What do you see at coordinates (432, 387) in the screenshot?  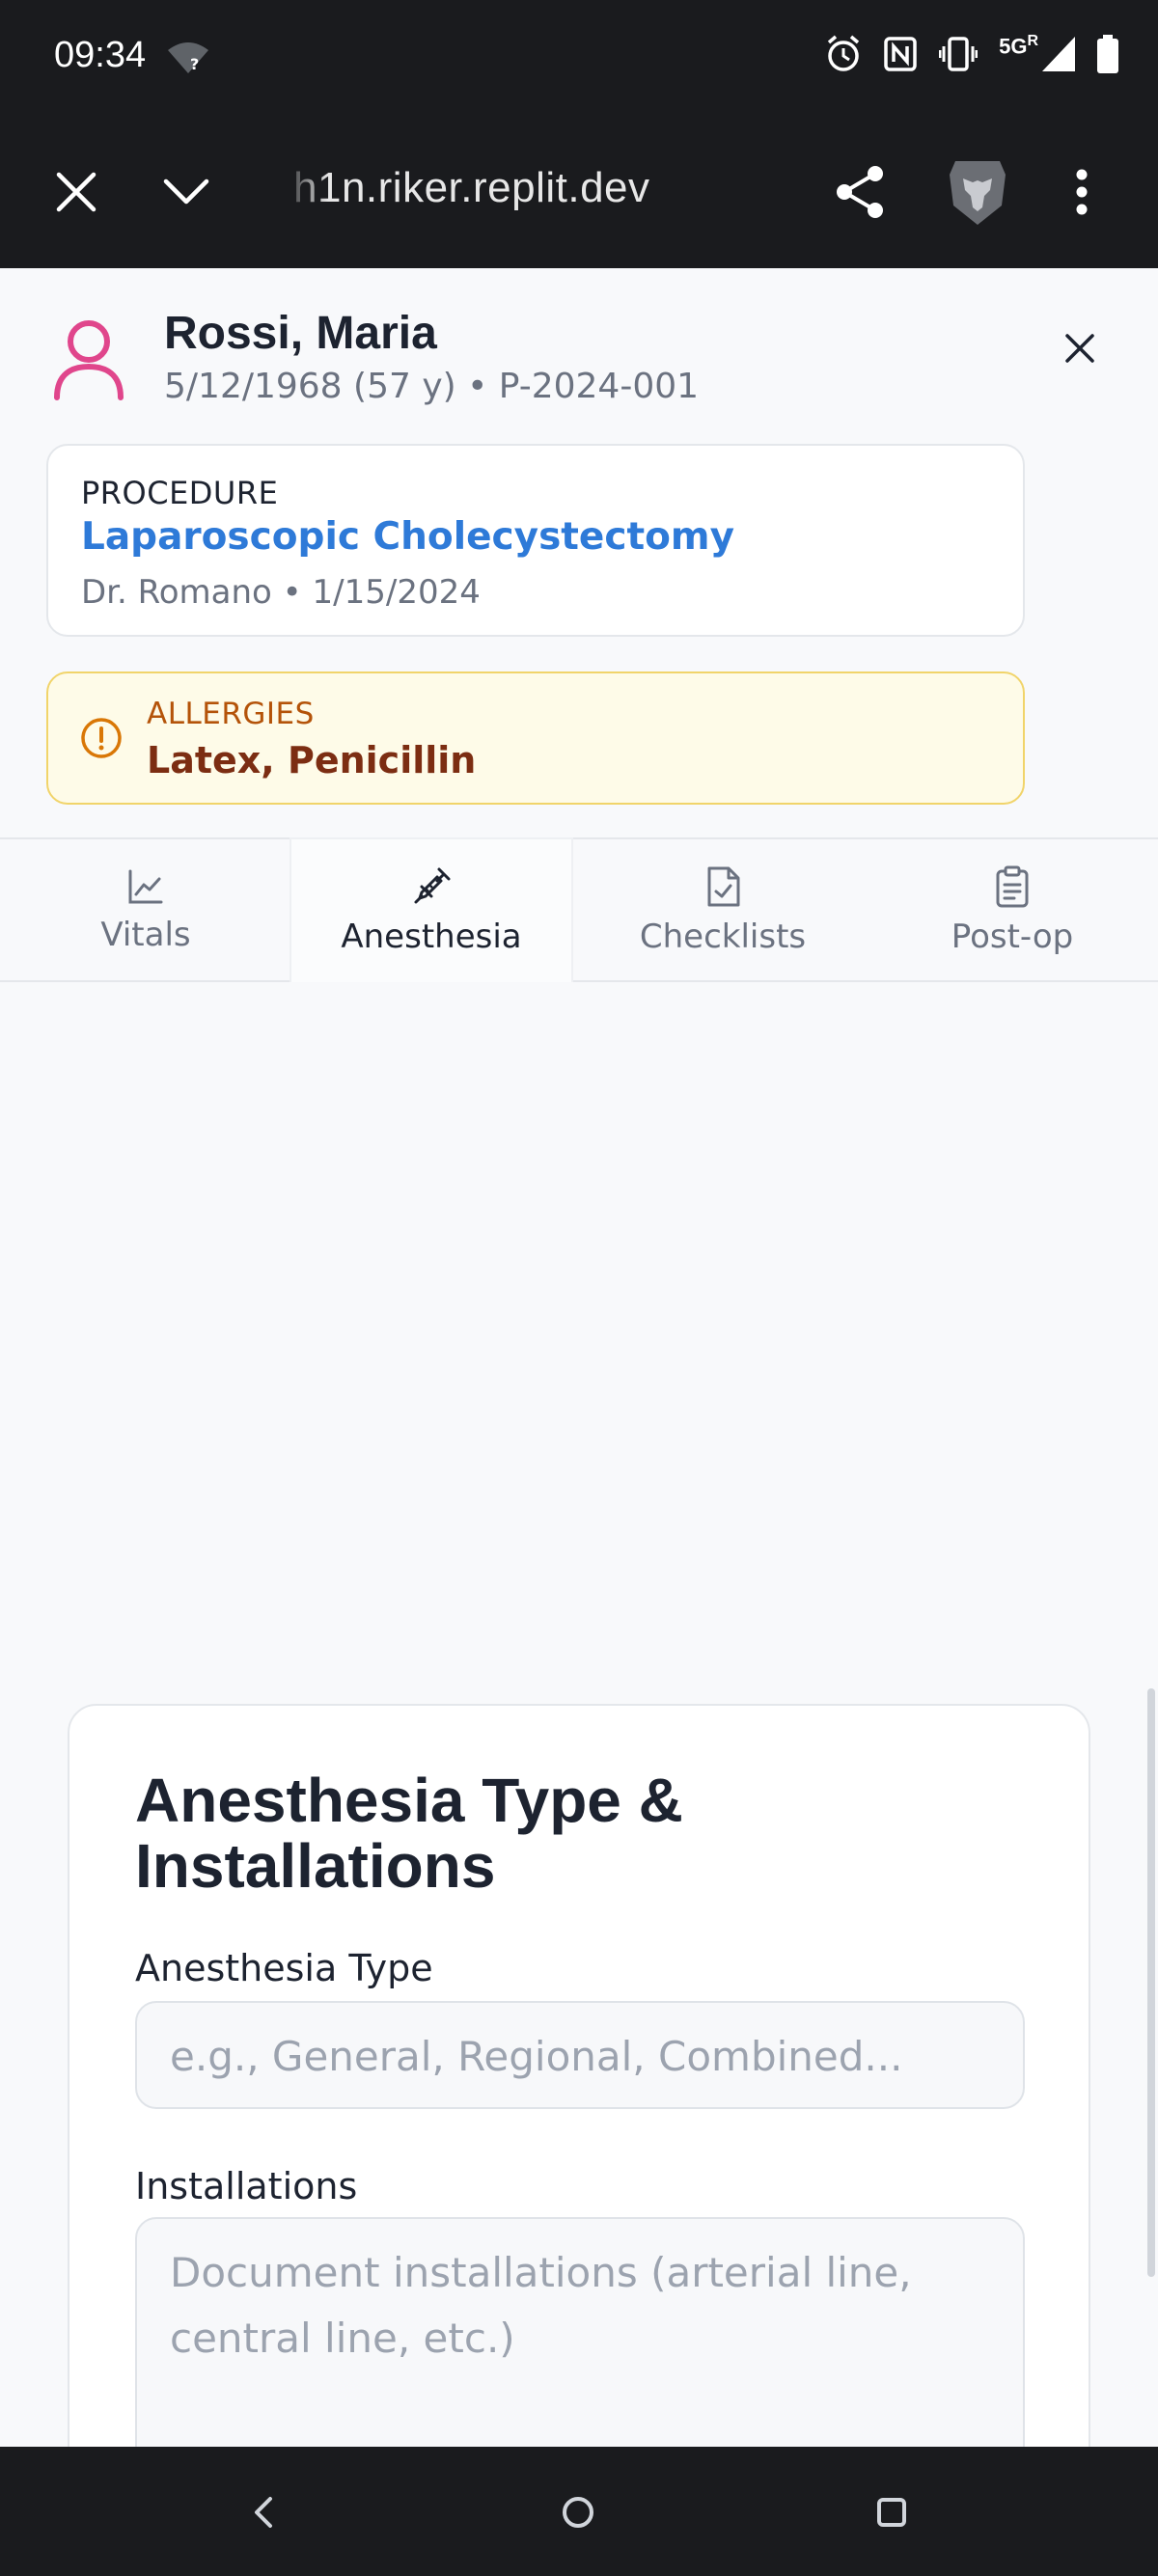 I see `patient-meta: 5/12/1968 (57 y) • P-2024-001` at bounding box center [432, 387].